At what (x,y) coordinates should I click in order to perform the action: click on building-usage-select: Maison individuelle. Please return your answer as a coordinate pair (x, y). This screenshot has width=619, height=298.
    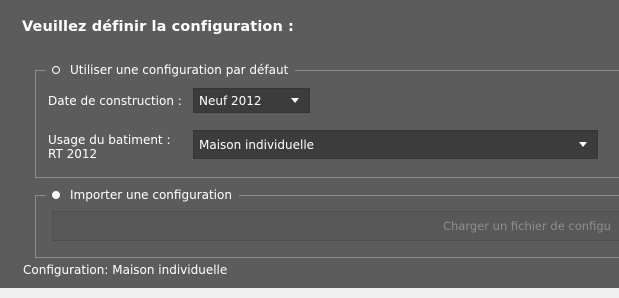
    Looking at the image, I should click on (395, 144).